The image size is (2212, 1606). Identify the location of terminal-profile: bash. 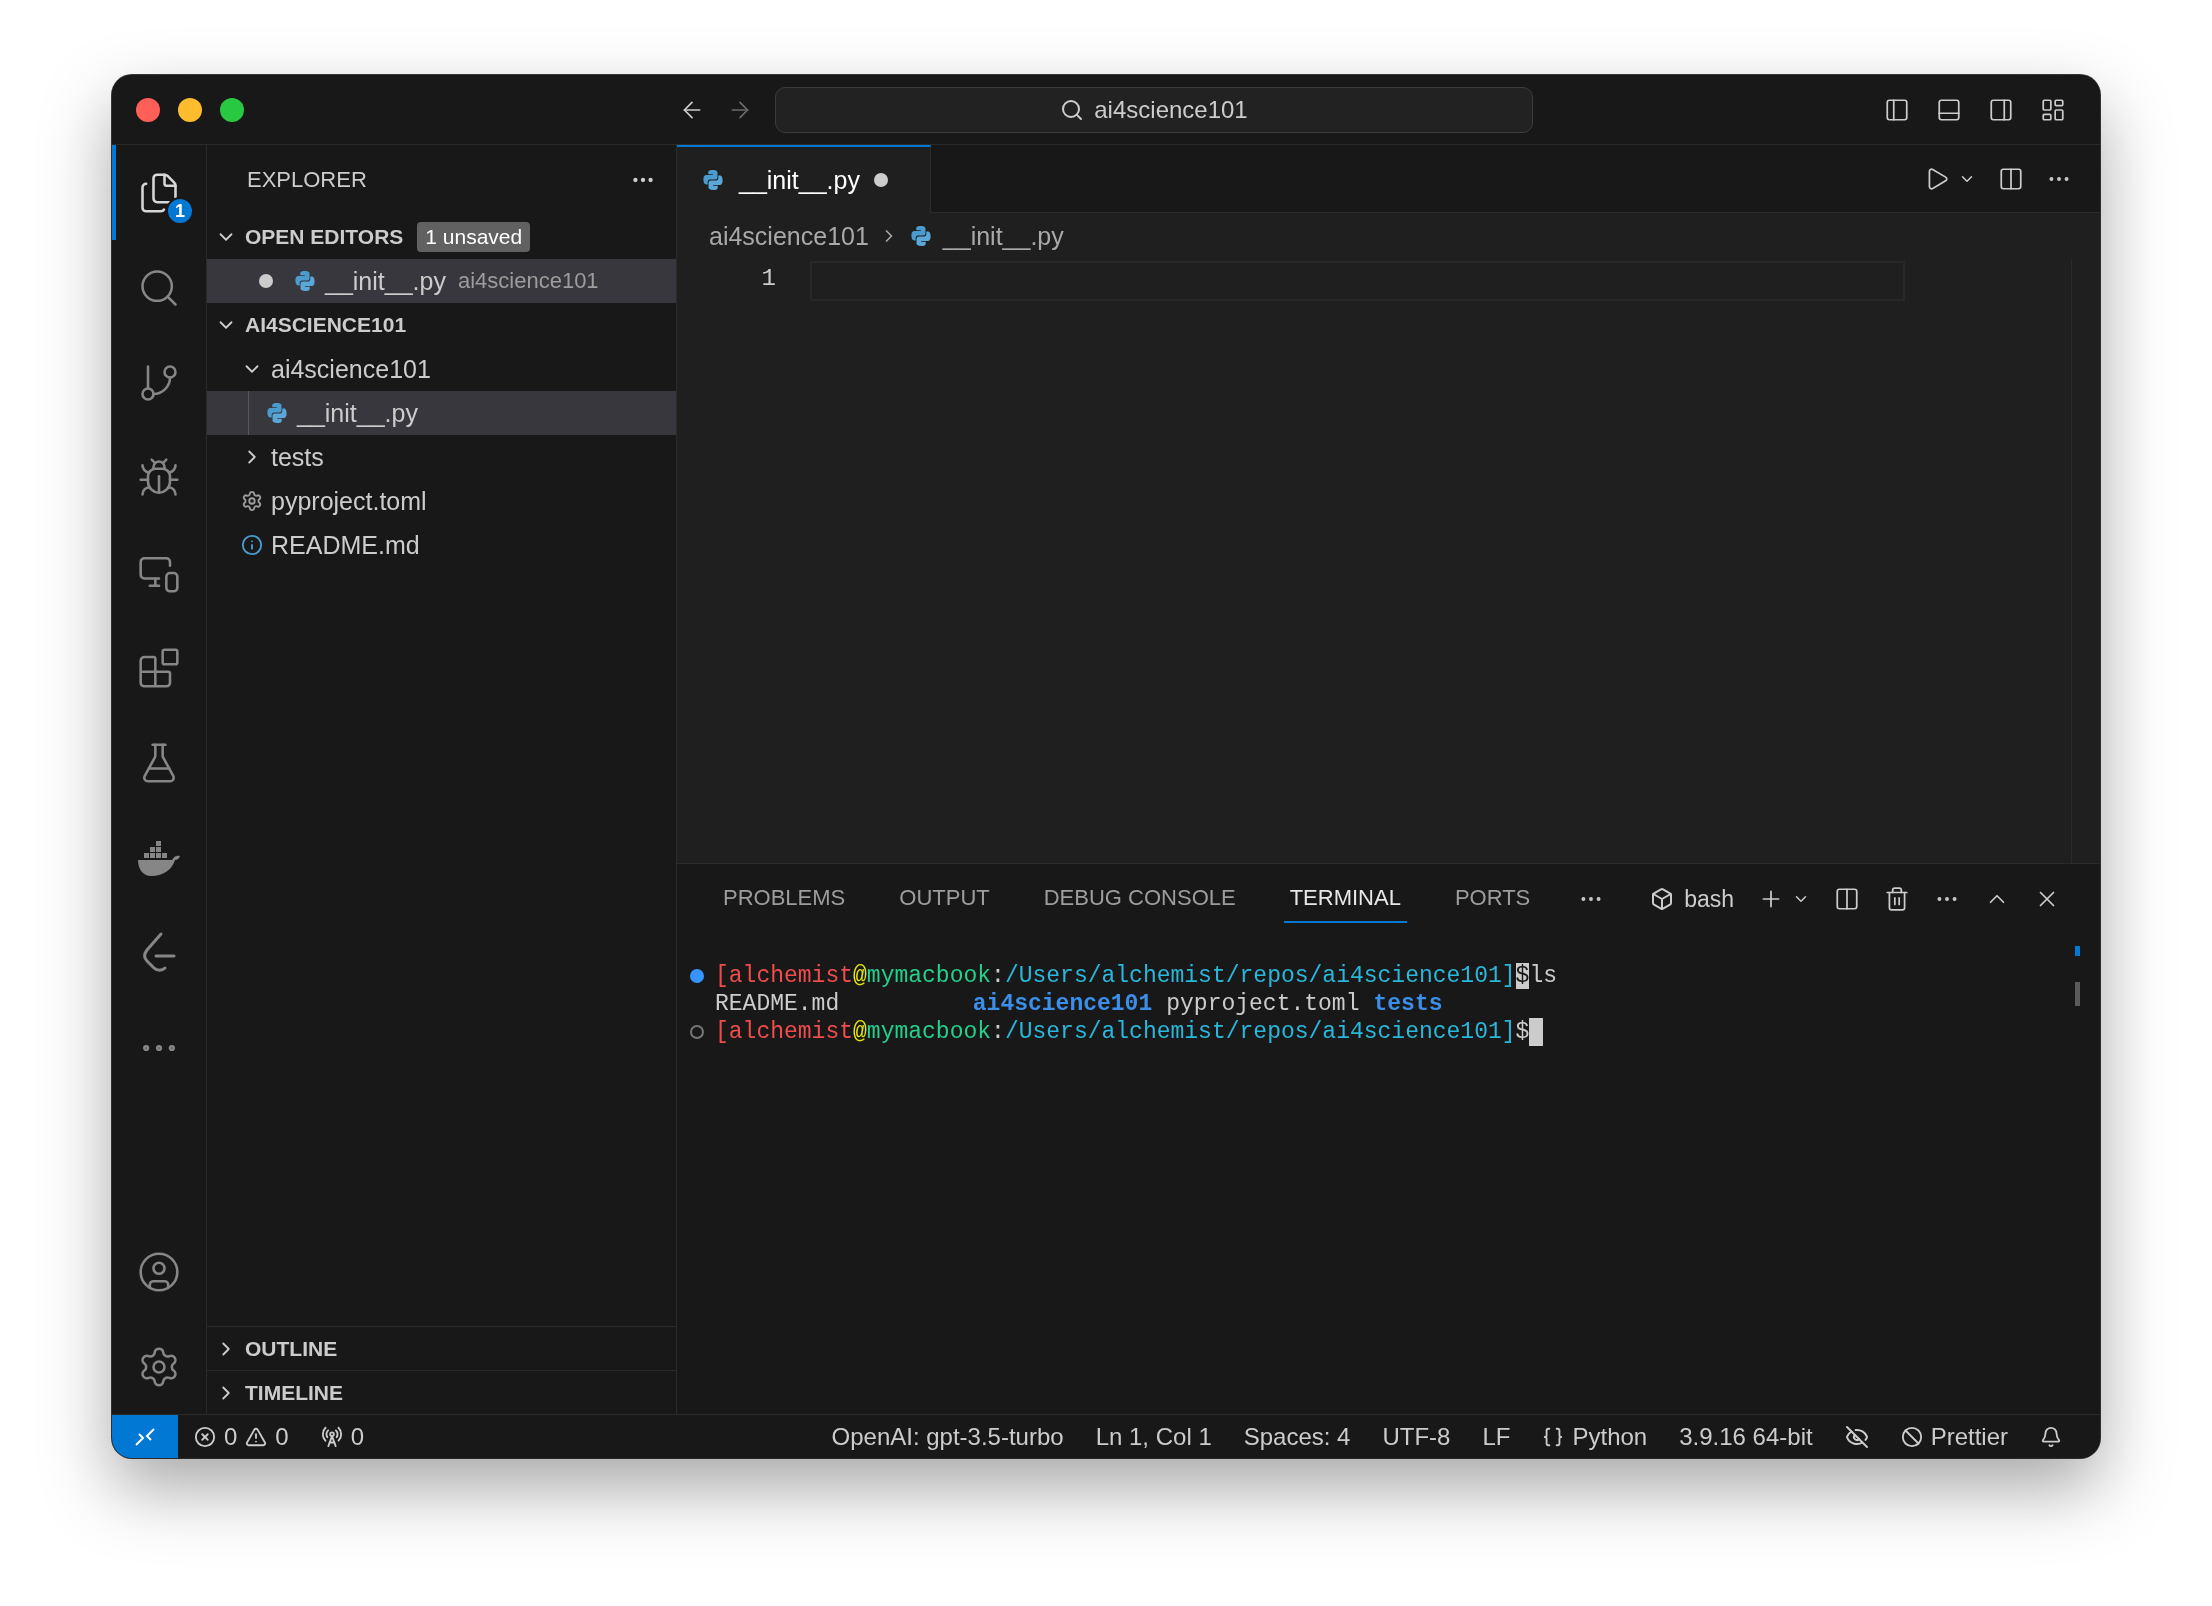
(1692, 899).